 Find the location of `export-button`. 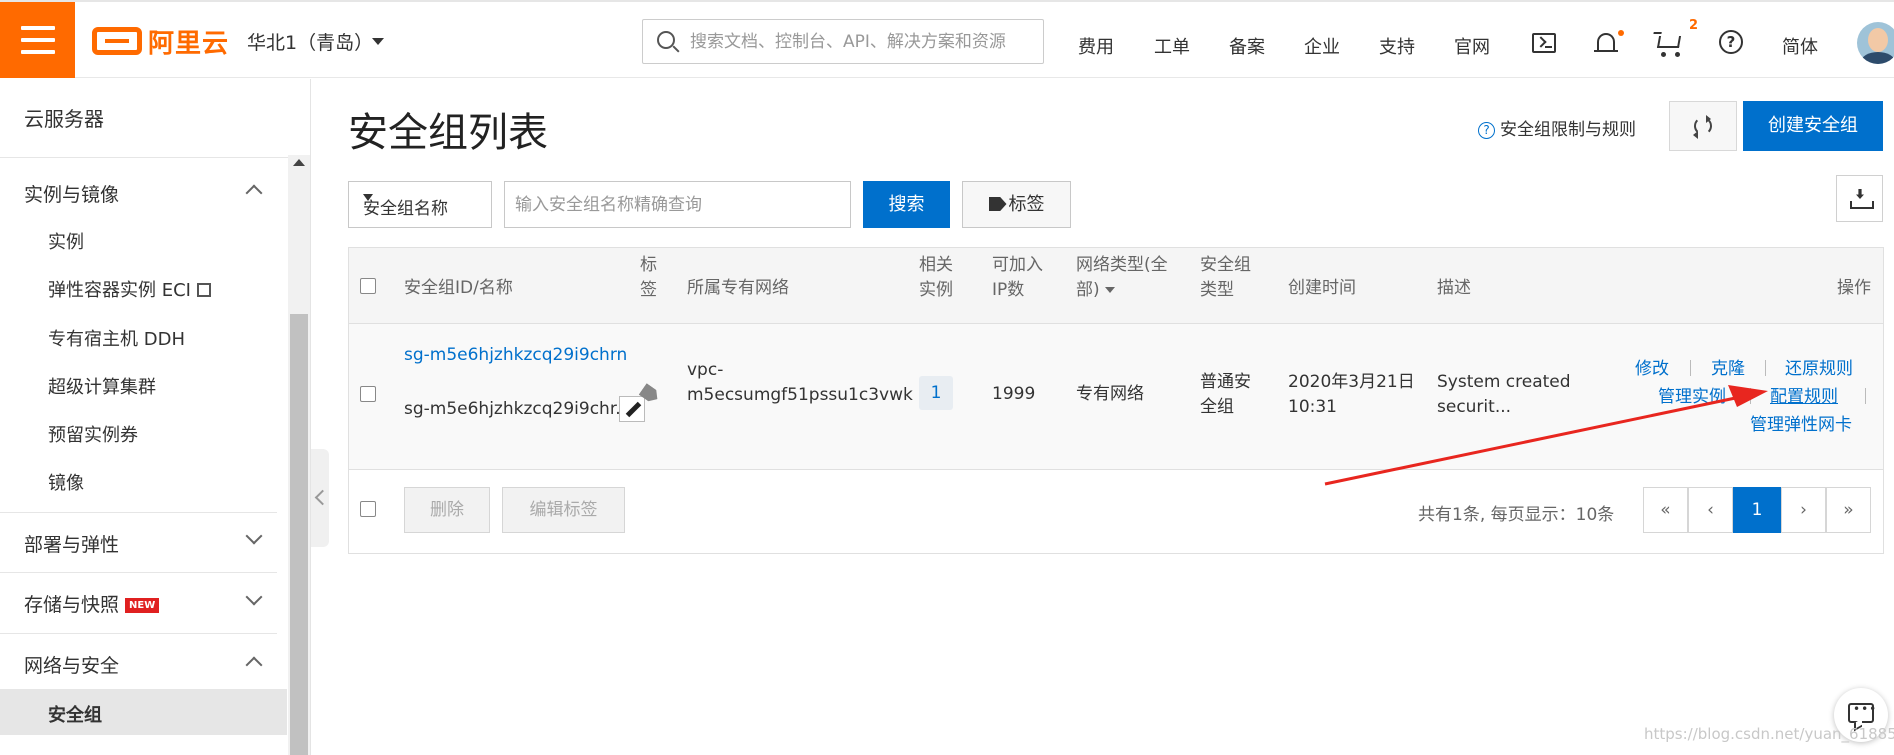

export-button is located at coordinates (1859, 198).